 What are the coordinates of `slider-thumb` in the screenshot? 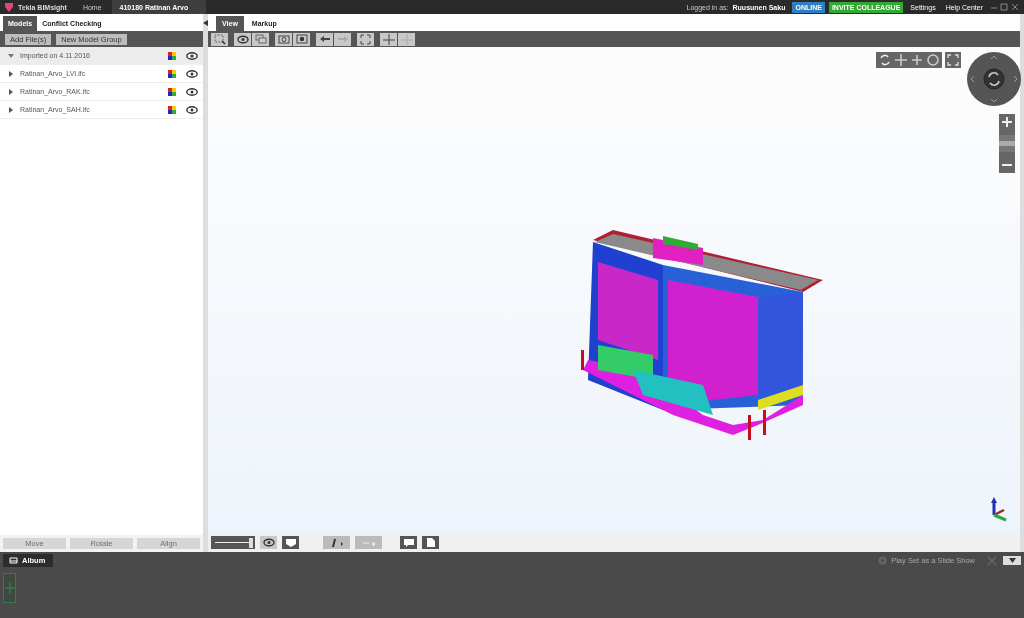 It's located at (250, 543).